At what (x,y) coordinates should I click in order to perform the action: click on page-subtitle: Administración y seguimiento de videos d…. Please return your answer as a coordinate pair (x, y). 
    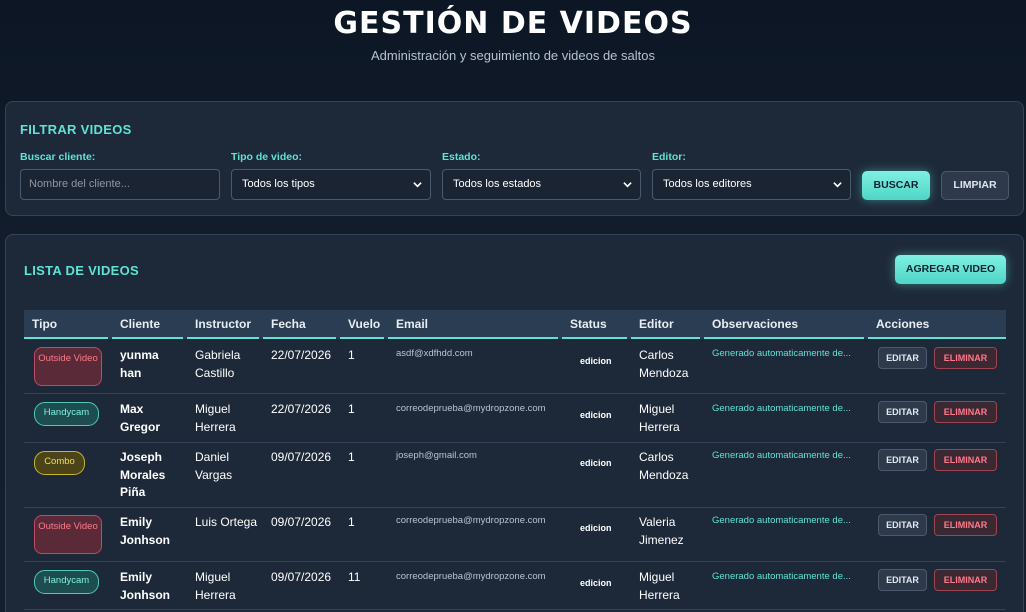
    Looking at the image, I should click on (513, 55).